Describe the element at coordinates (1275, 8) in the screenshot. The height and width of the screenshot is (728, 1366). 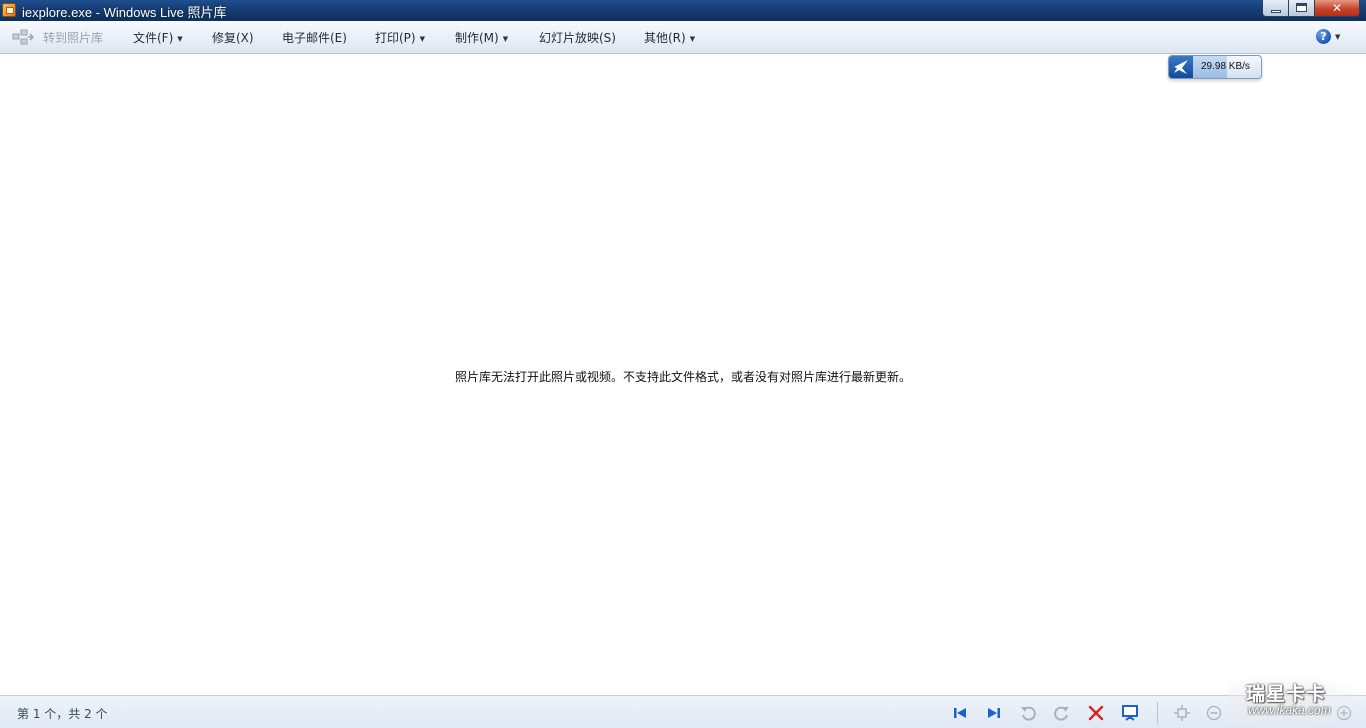
I see `minimize-button` at that location.